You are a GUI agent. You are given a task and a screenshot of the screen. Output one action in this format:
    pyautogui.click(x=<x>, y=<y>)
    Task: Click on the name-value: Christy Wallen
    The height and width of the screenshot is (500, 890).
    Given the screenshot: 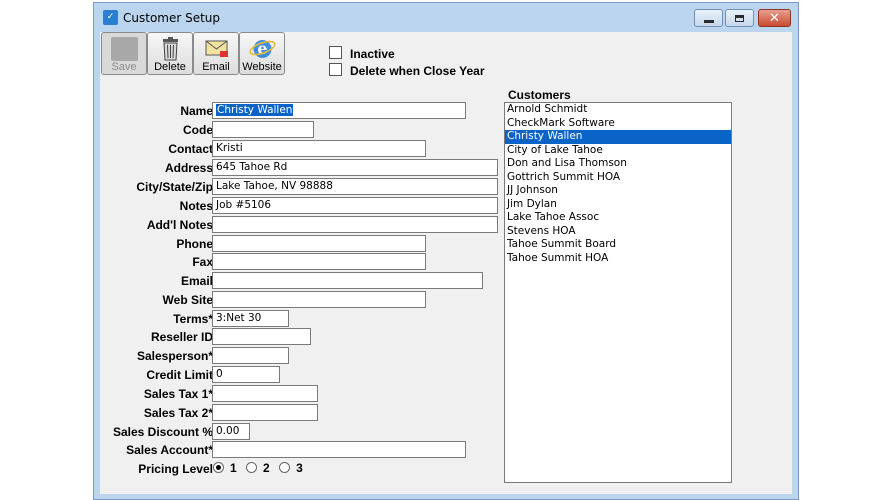 What is the action you would take?
    pyautogui.click(x=255, y=110)
    